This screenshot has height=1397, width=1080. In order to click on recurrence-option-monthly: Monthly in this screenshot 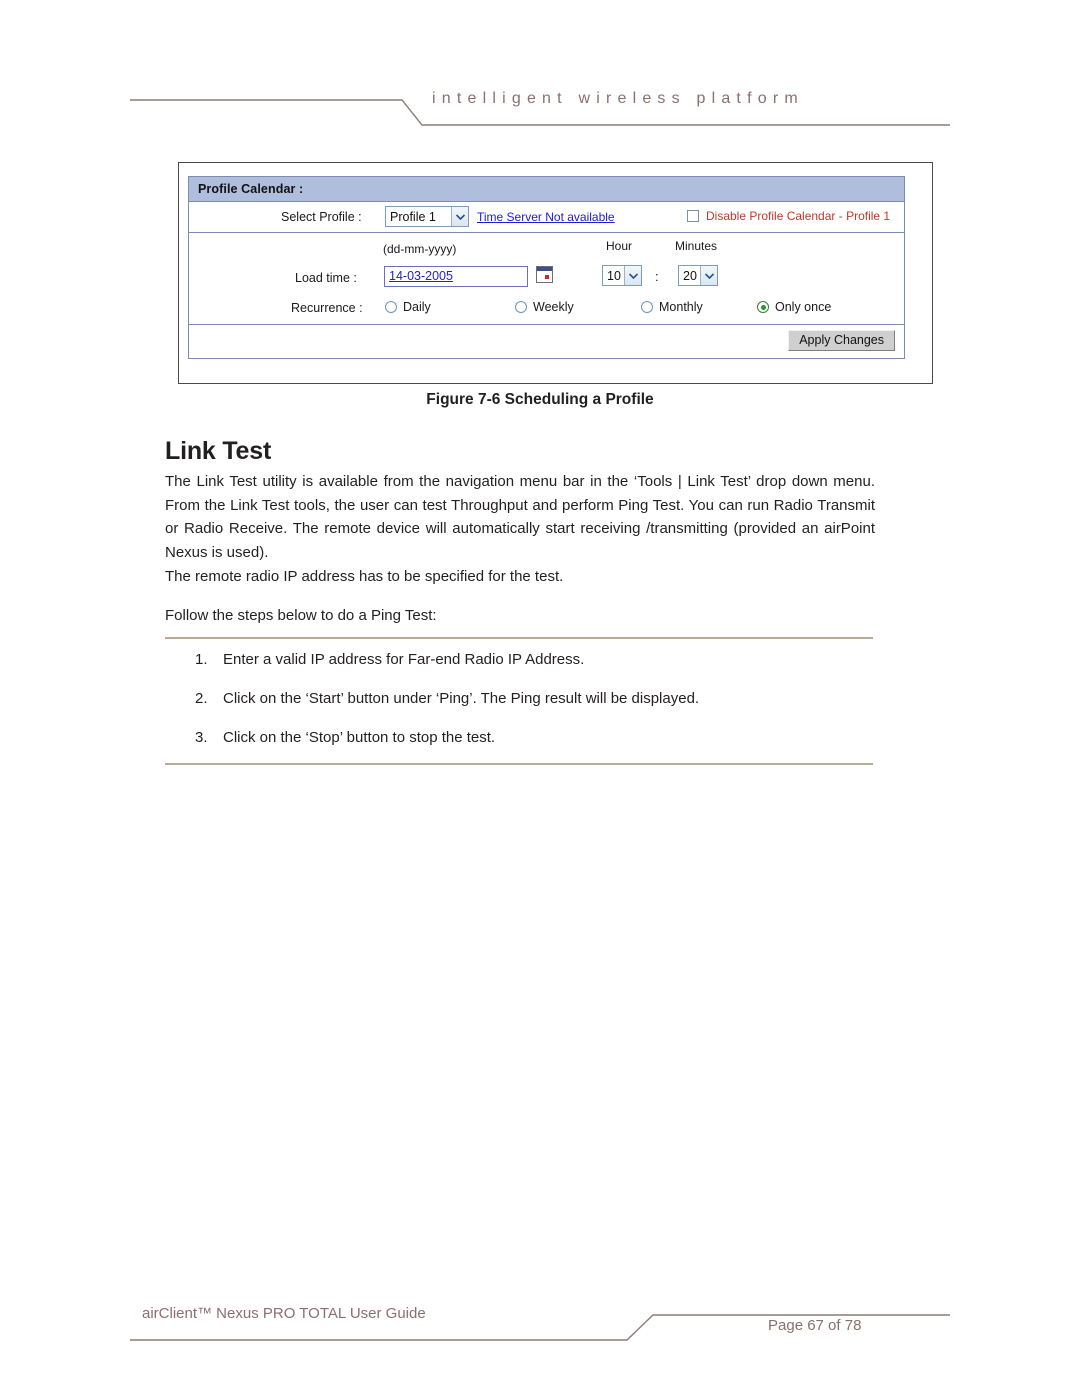, I will do `click(672, 307)`.